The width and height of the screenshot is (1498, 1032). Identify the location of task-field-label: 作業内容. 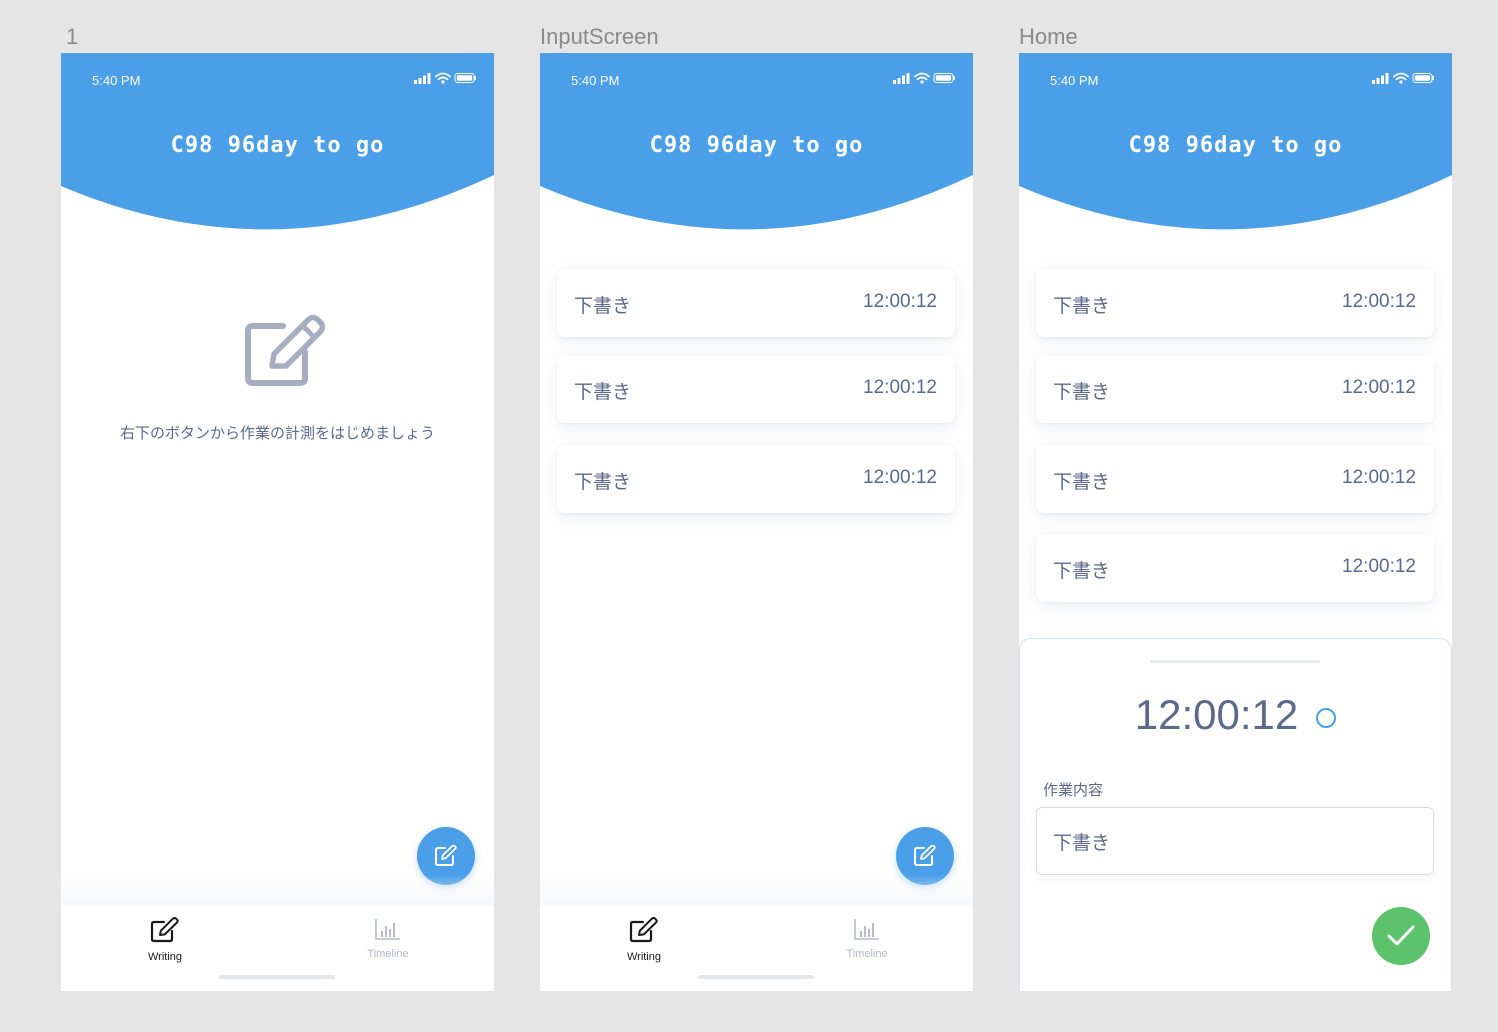
(1073, 790).